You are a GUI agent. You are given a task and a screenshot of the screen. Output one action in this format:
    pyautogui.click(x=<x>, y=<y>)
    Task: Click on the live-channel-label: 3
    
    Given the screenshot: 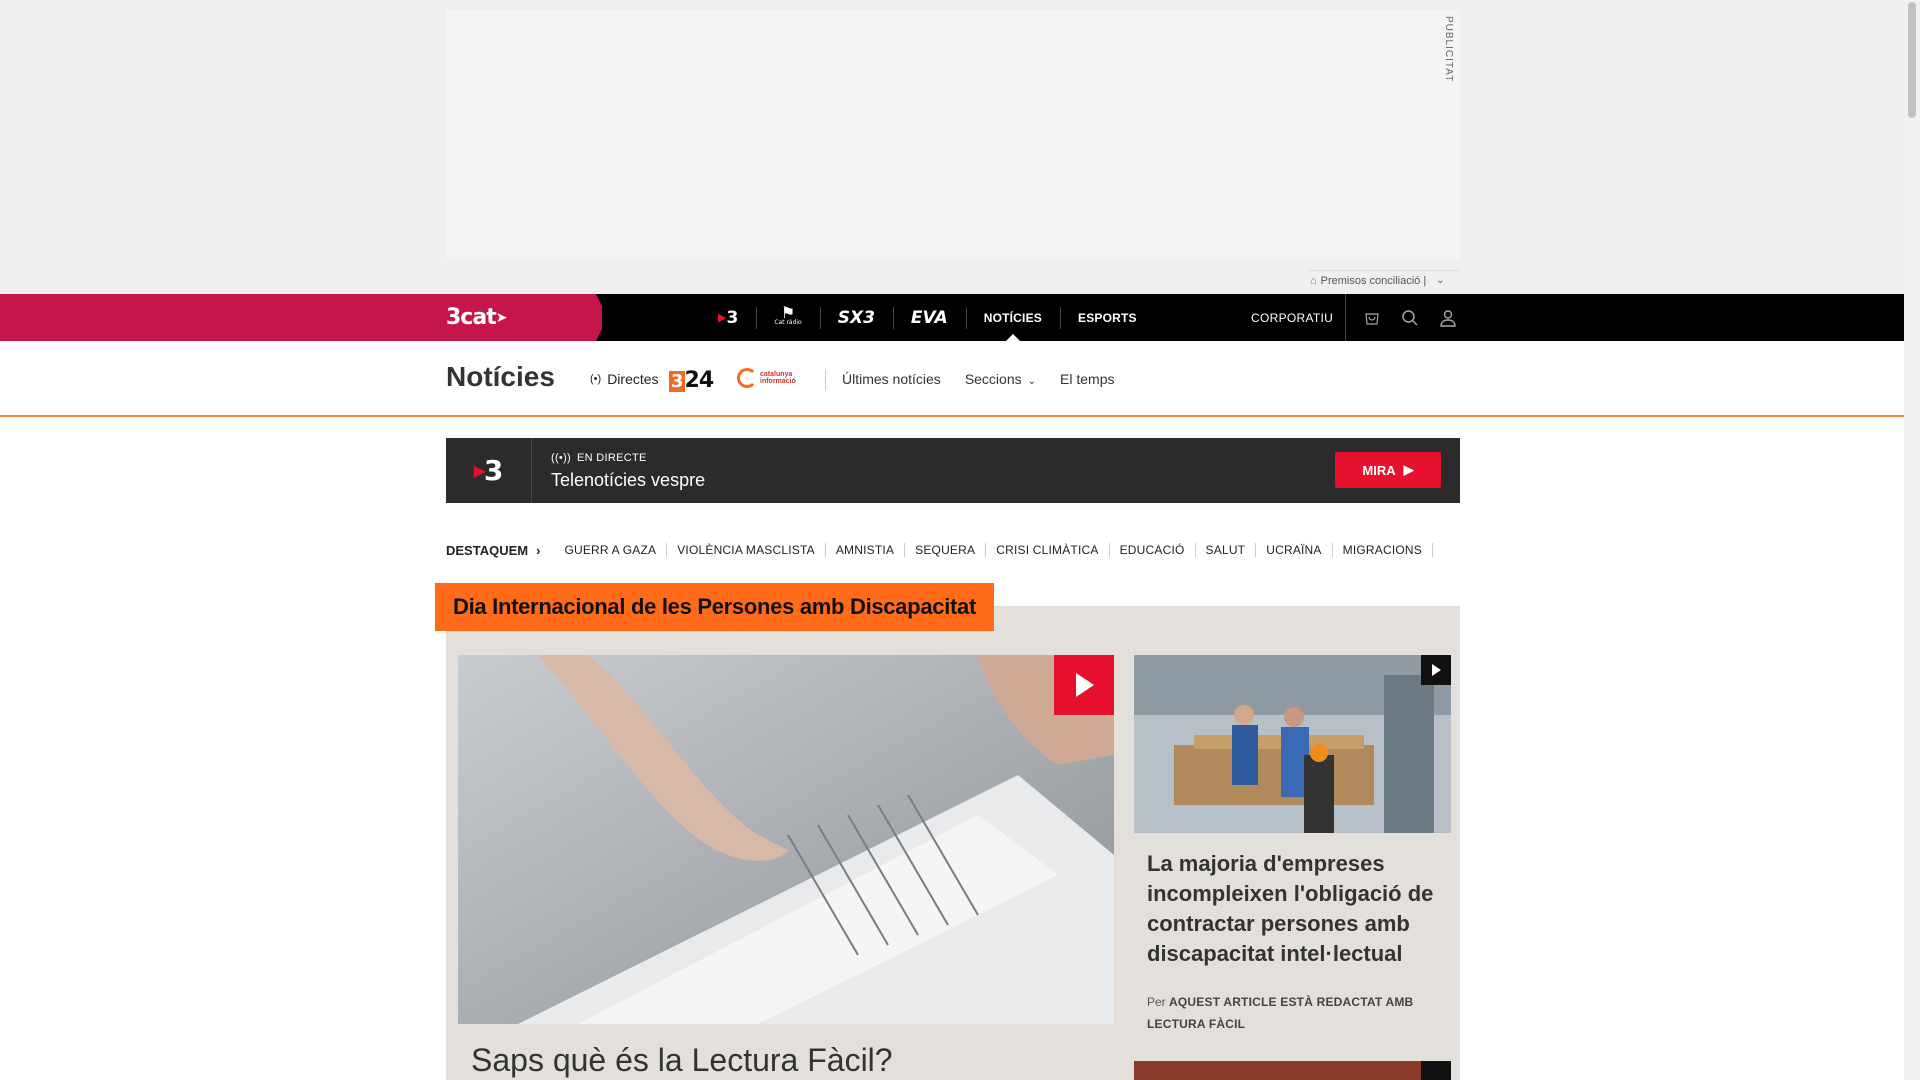 What is the action you would take?
    pyautogui.click(x=493, y=470)
    